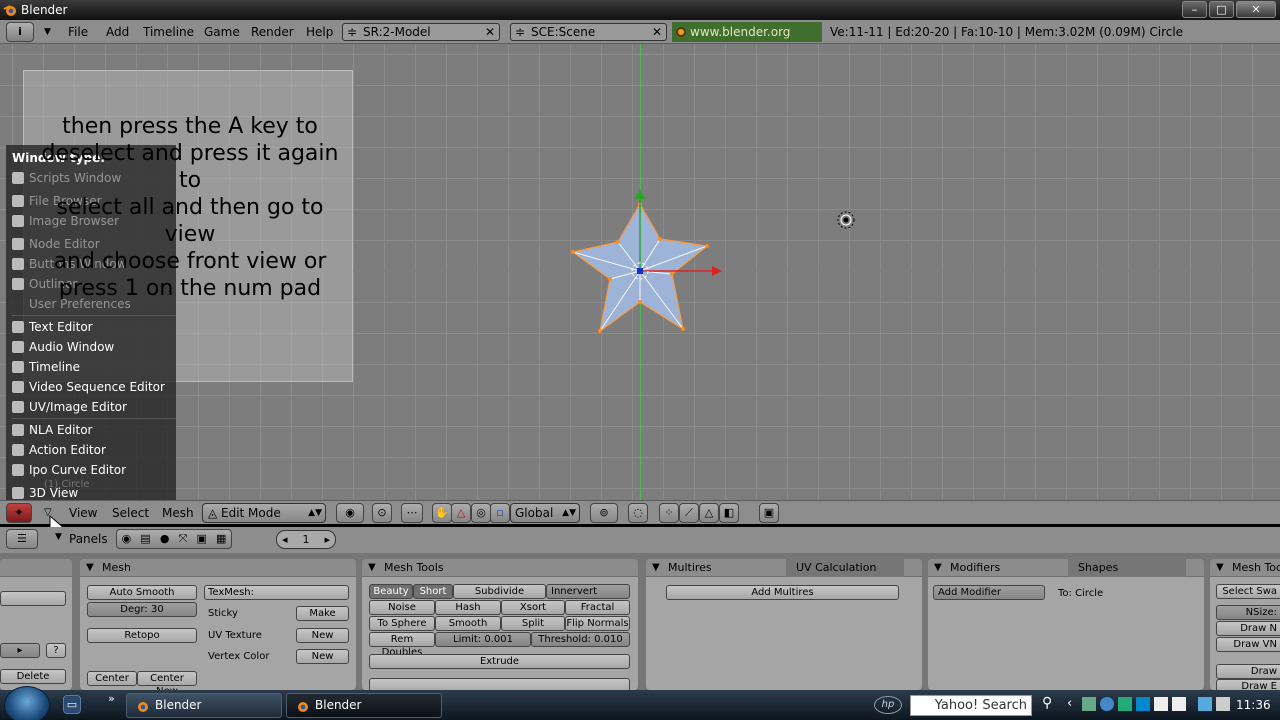  Describe the element at coordinates (322, 613) in the screenshot. I see `sticky-make-button: Make` at that location.